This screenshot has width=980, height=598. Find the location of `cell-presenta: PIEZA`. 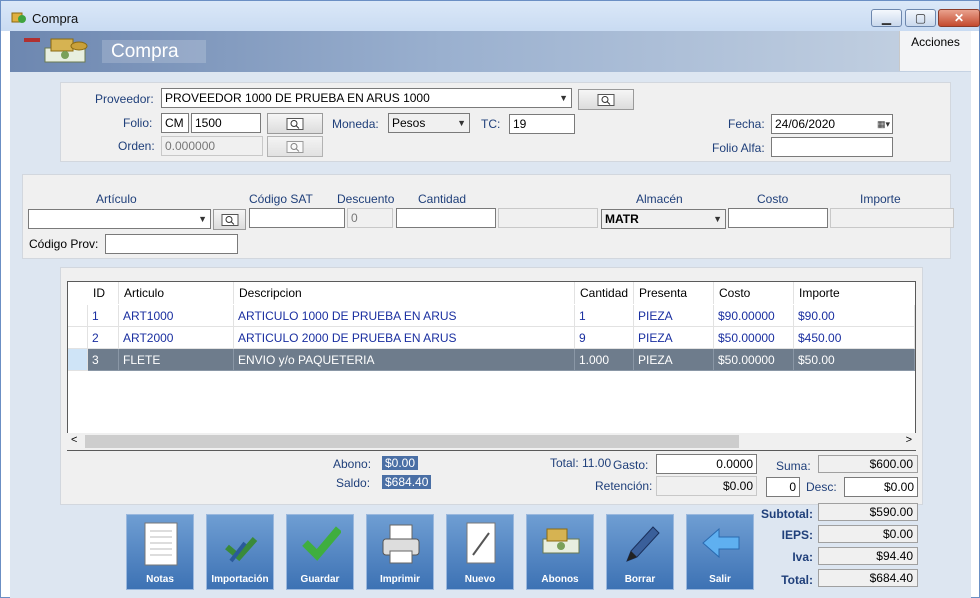

cell-presenta: PIEZA is located at coordinates (674, 360).